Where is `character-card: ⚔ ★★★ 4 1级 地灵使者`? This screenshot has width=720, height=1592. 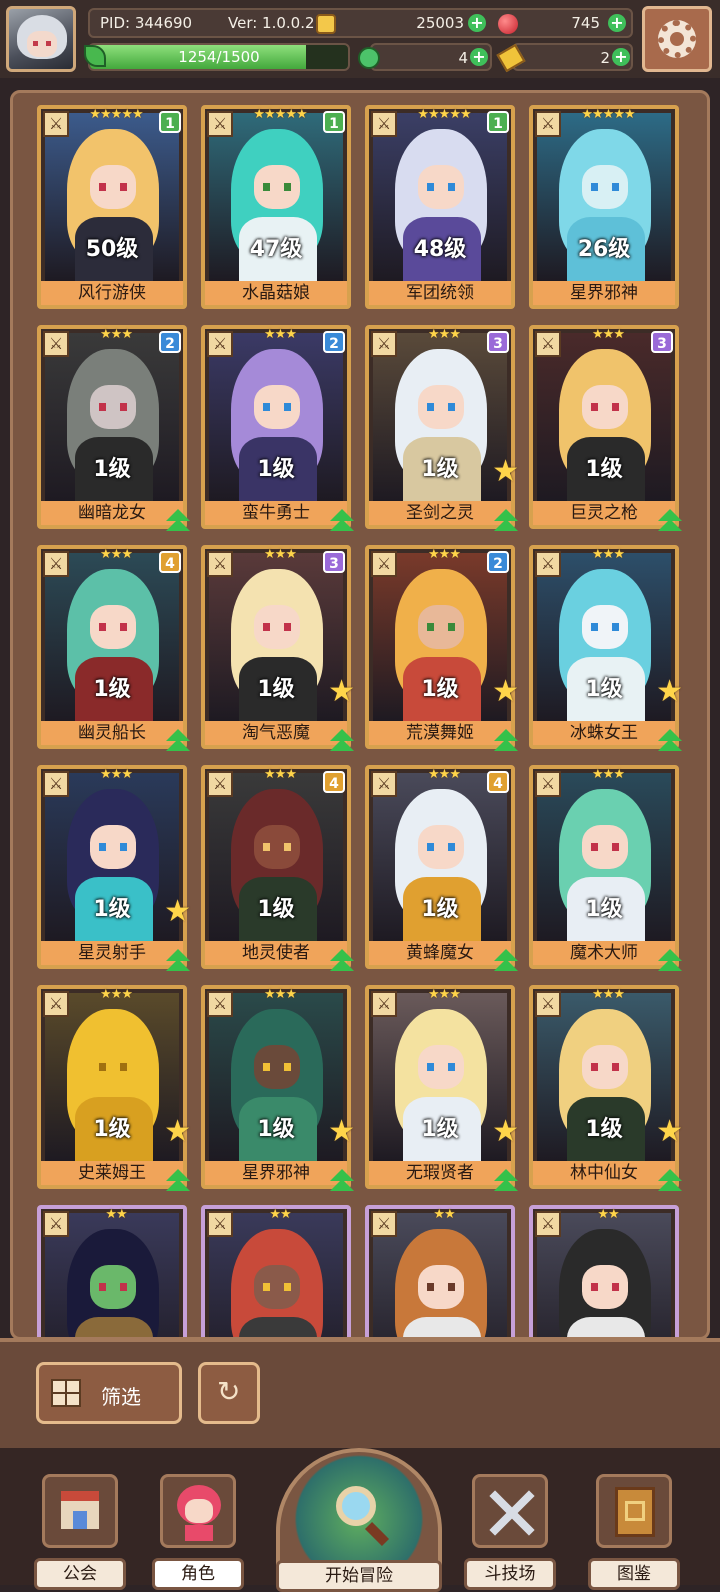 character-card: ⚔ ★★★ 4 1级 地灵使者 is located at coordinates (277, 868).